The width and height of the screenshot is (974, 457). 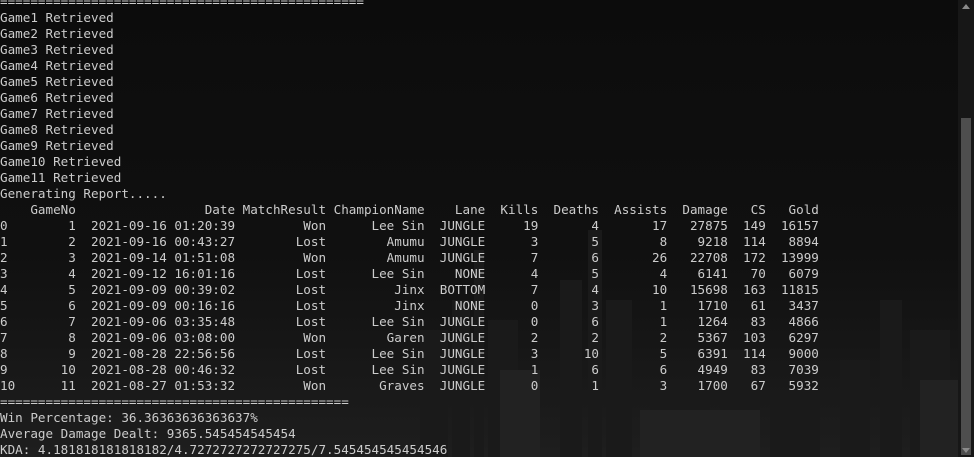 I want to click on retrieved-line: Game9 Retrieved, so click(x=57, y=145).